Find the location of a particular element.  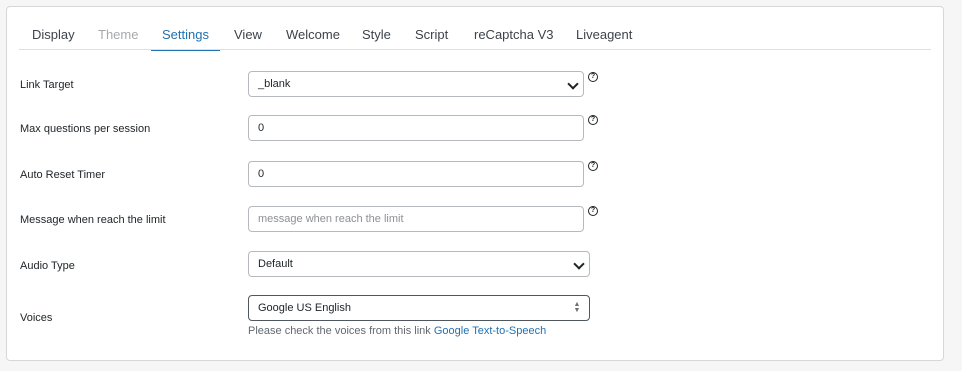

tab-welcome: Welcome is located at coordinates (313, 38).